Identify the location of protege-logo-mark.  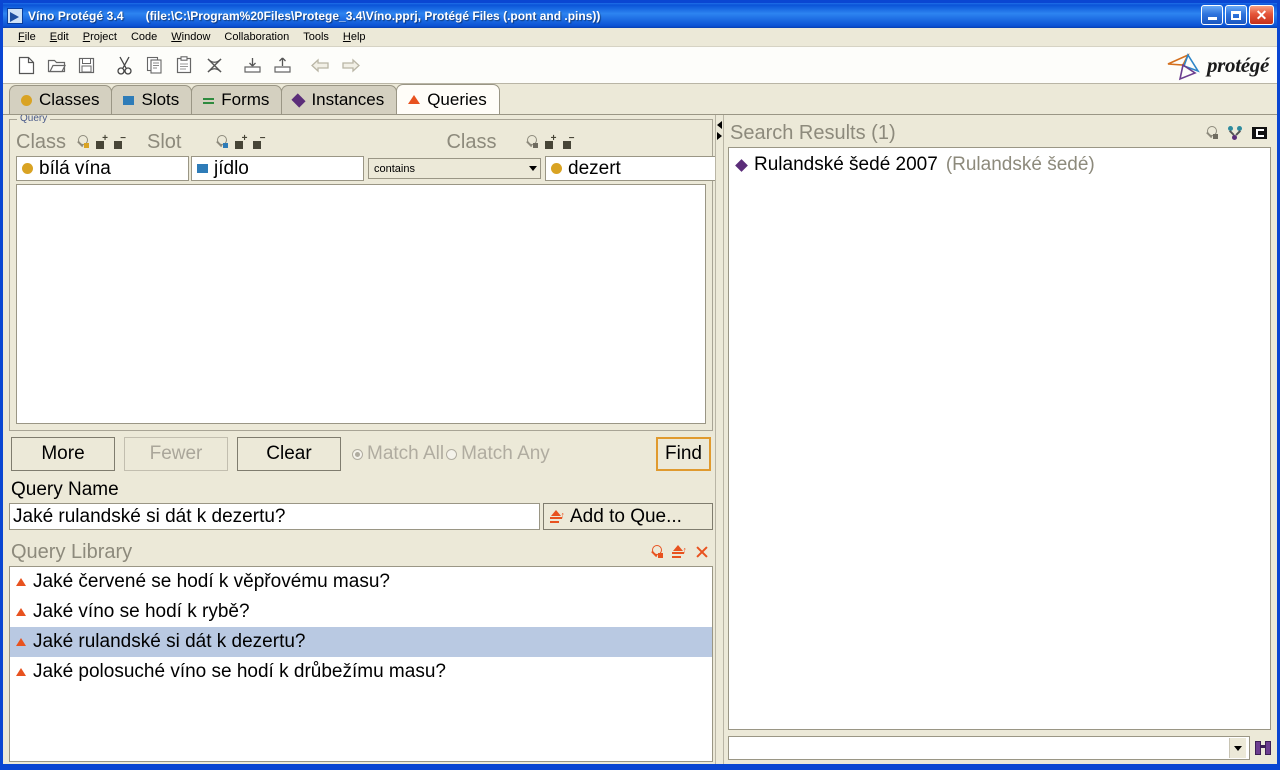
(1183, 67).